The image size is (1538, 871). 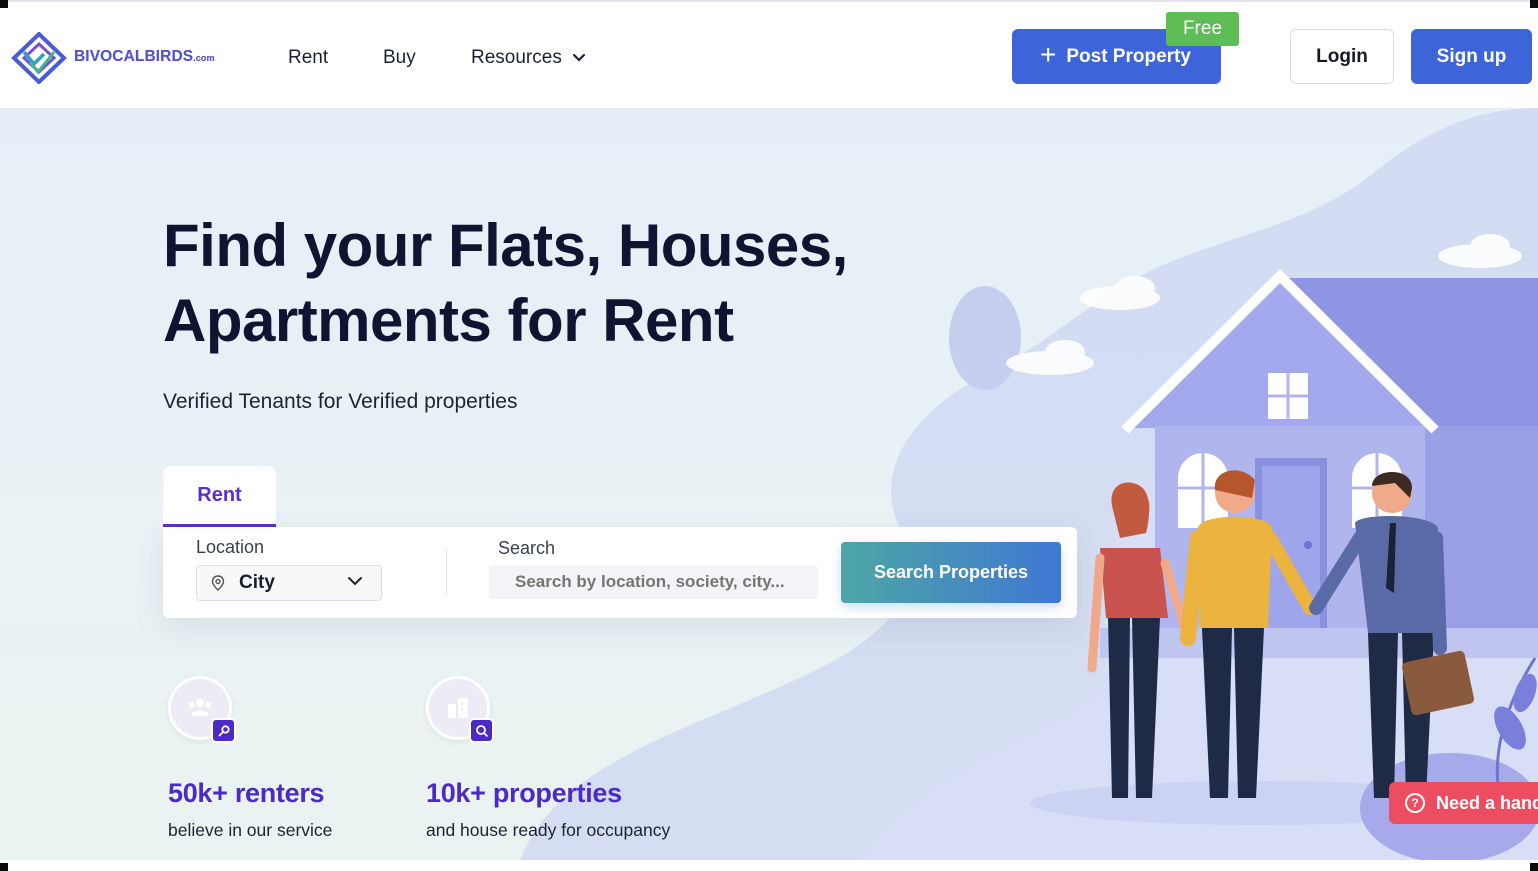 I want to click on logo-text: BIVOCALBIRDS.com, so click(x=144, y=56).